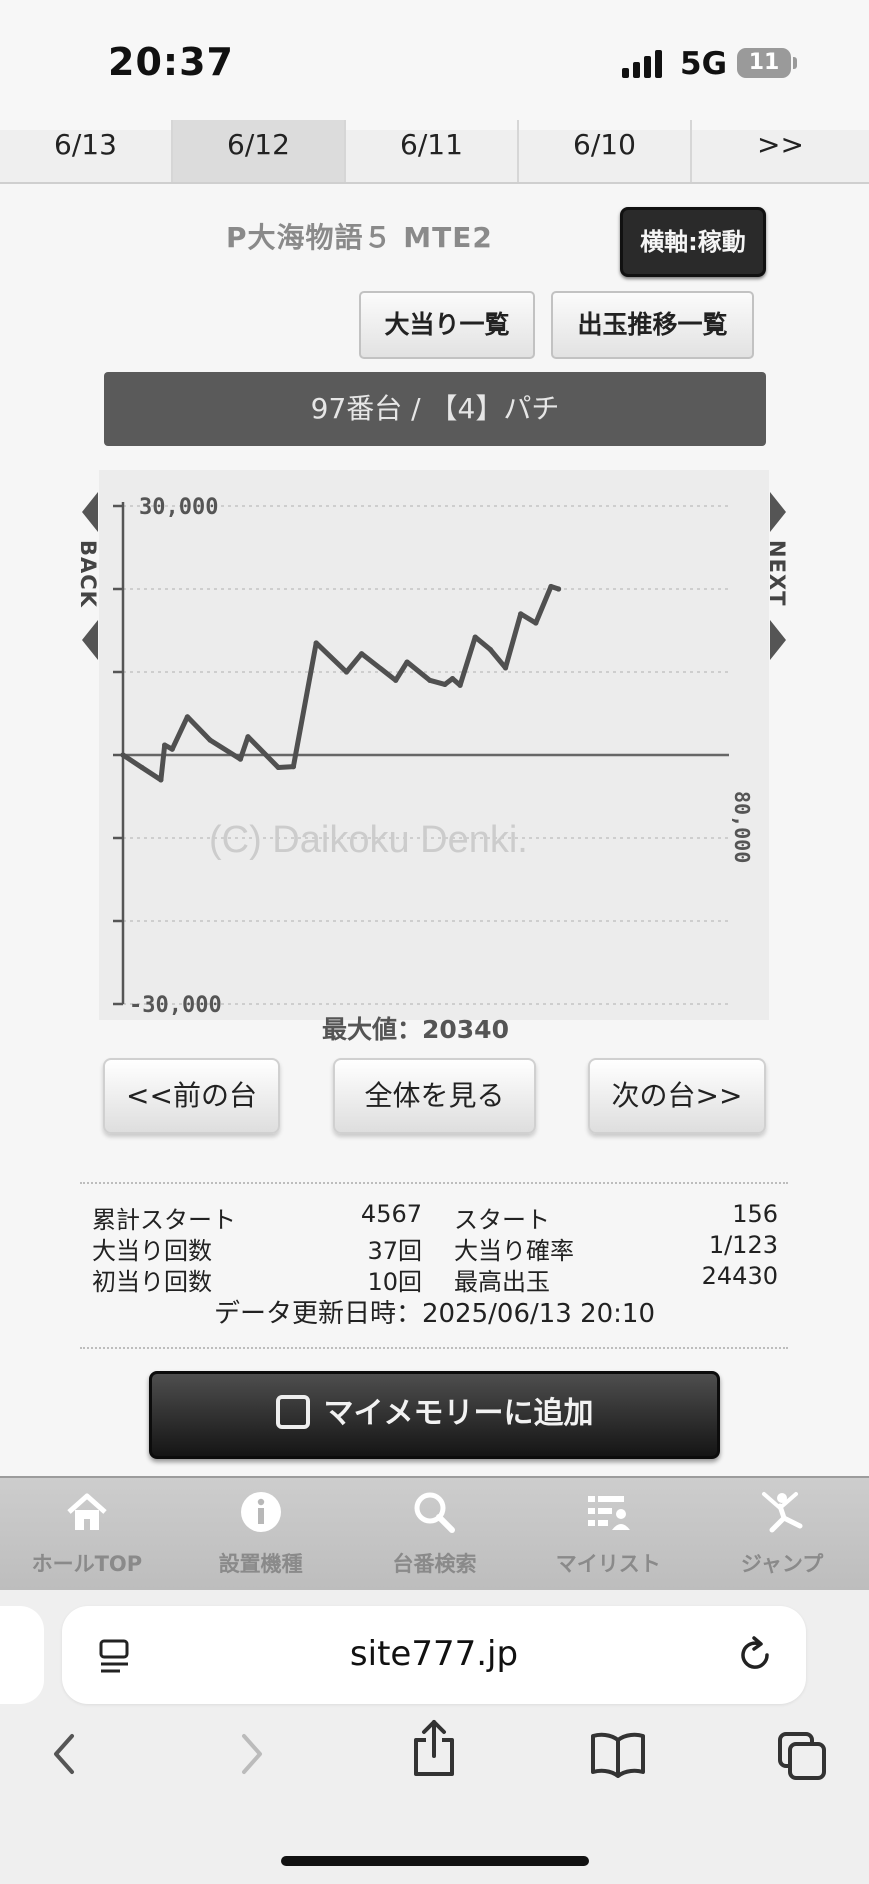 This screenshot has width=869, height=1884. Describe the element at coordinates (778, 640) in the screenshot. I see `next-arrow-down-icon` at that location.